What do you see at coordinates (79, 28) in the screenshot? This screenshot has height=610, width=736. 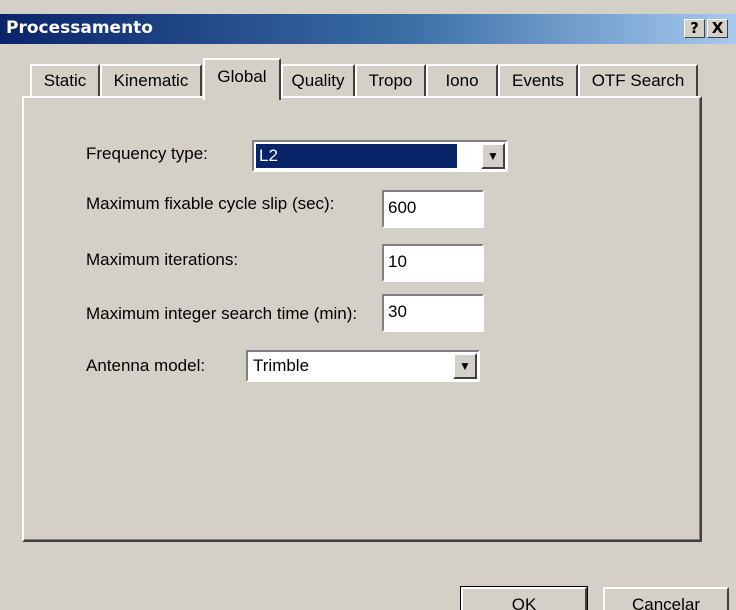 I see `window-title: Processamento` at bounding box center [79, 28].